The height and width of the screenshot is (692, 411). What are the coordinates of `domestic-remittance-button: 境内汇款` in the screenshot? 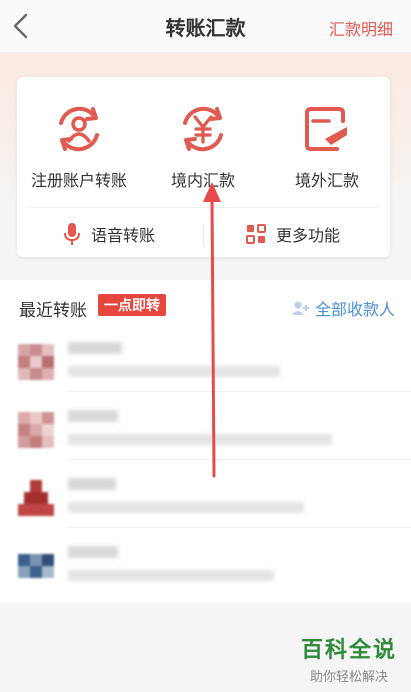 It's located at (203, 145).